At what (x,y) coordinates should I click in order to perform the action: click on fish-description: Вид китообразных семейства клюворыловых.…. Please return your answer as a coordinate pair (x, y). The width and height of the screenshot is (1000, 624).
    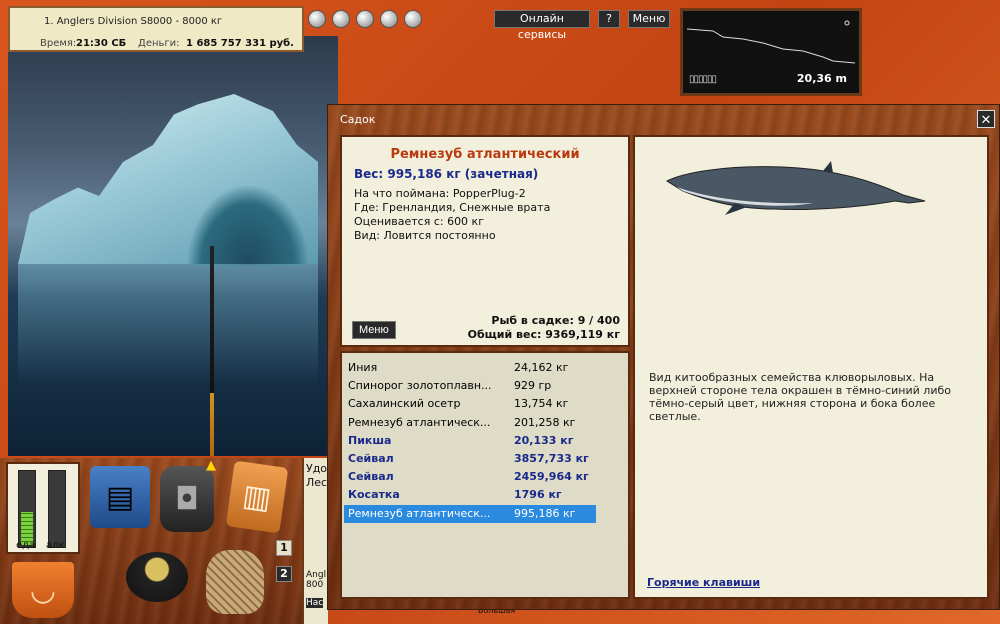
    Looking at the image, I should click on (800, 397).